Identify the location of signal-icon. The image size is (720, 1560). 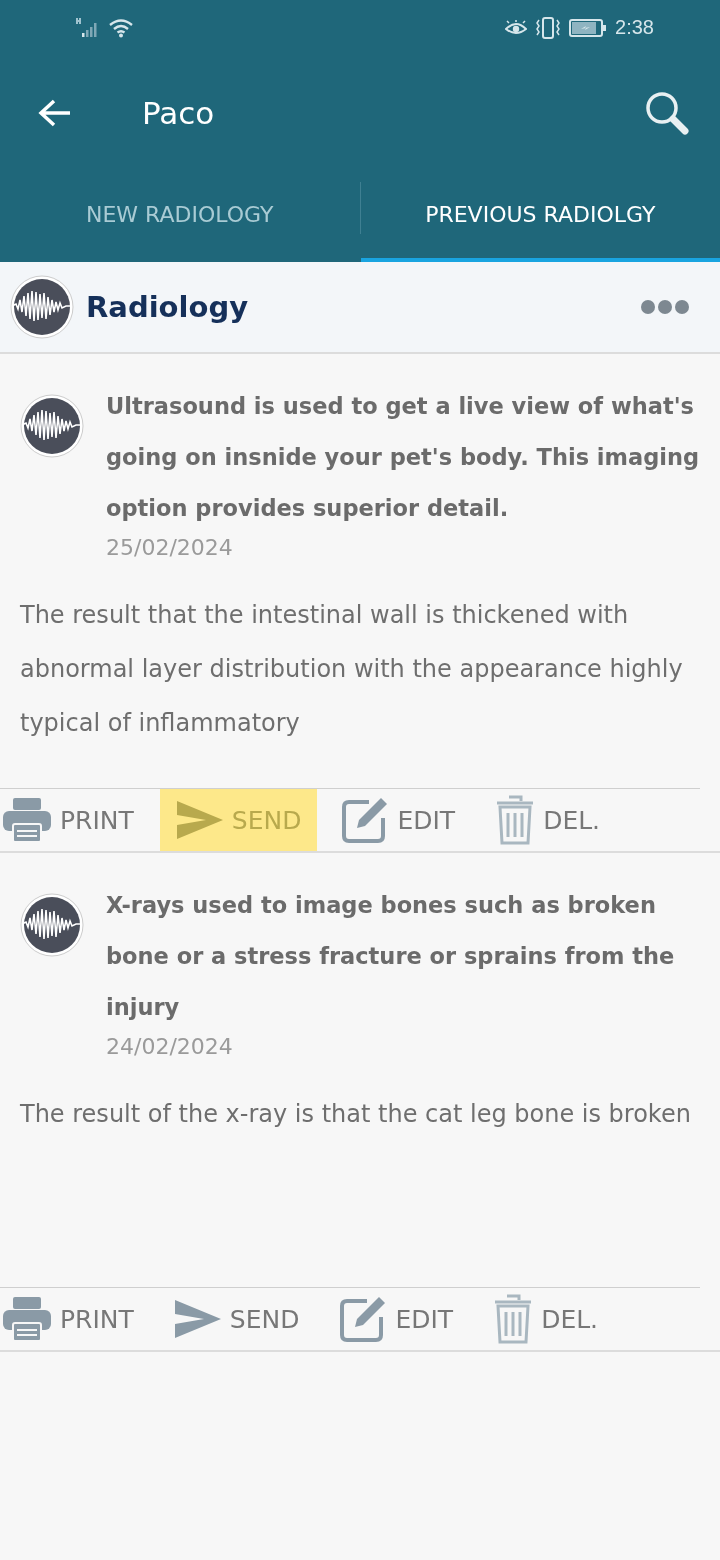
(88, 27).